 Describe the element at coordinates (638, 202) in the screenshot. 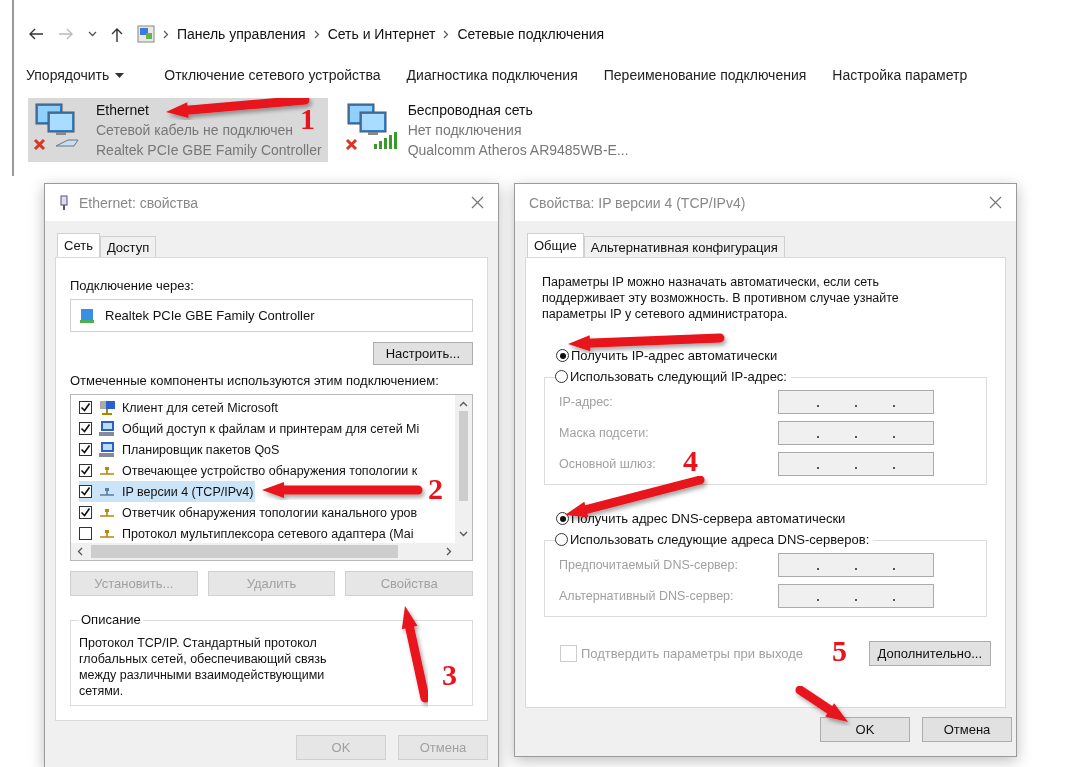

I see `window-title: Свойства: IP версии 4 (TCP/IPv4)` at that location.